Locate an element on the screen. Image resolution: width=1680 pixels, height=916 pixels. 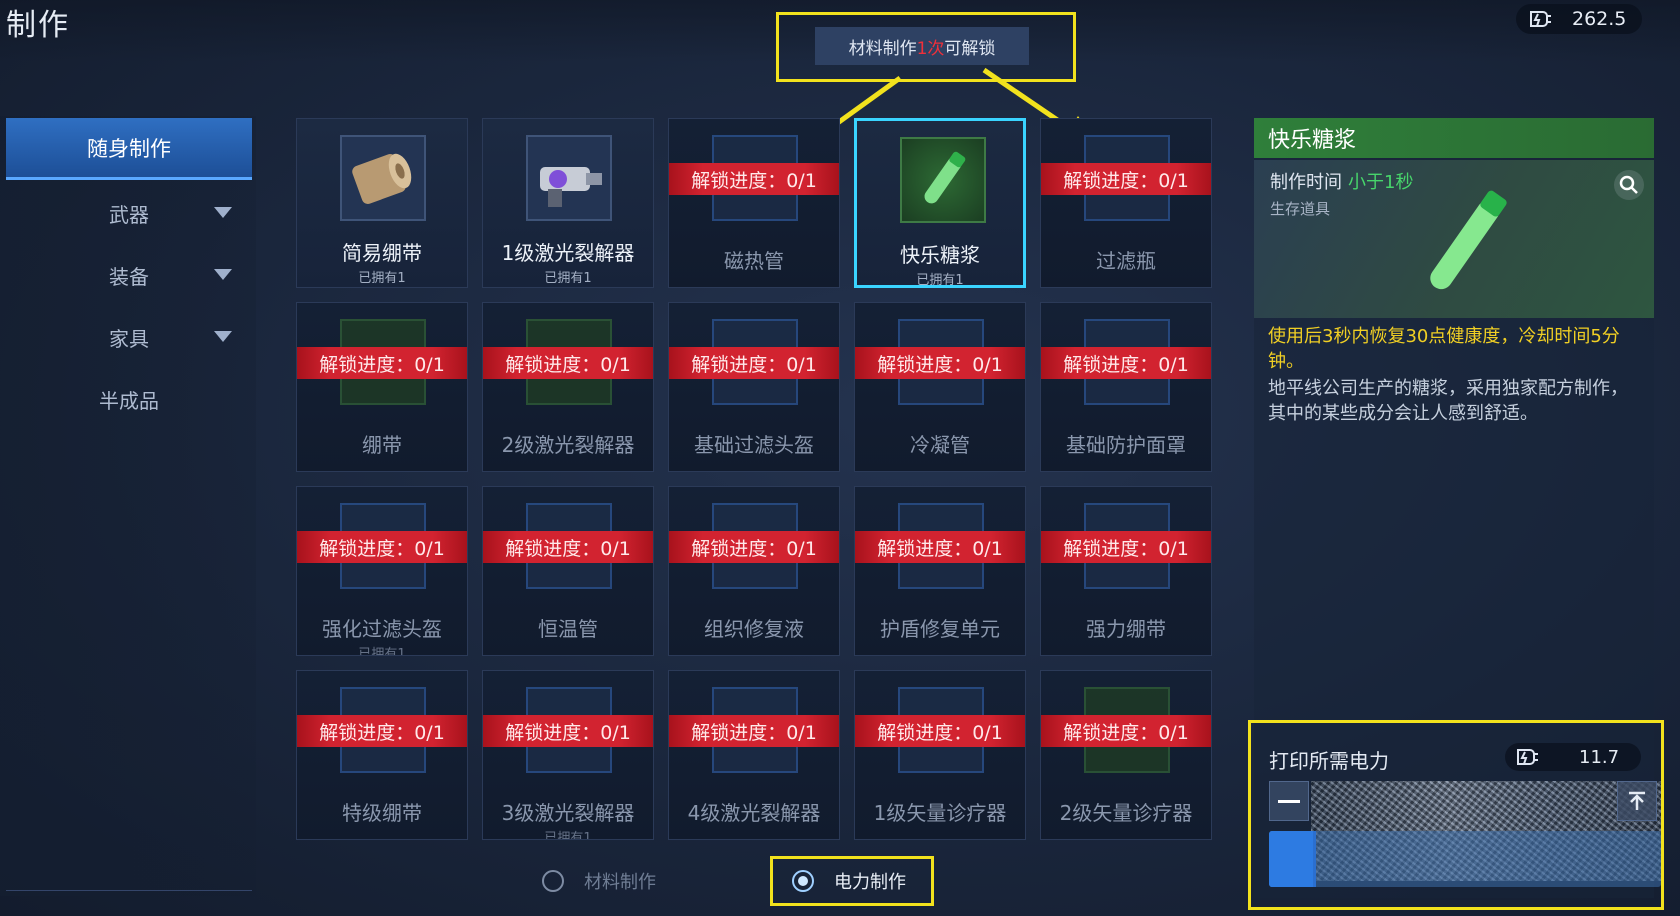
item-name: 快乐糖浆 is located at coordinates (940, 255).